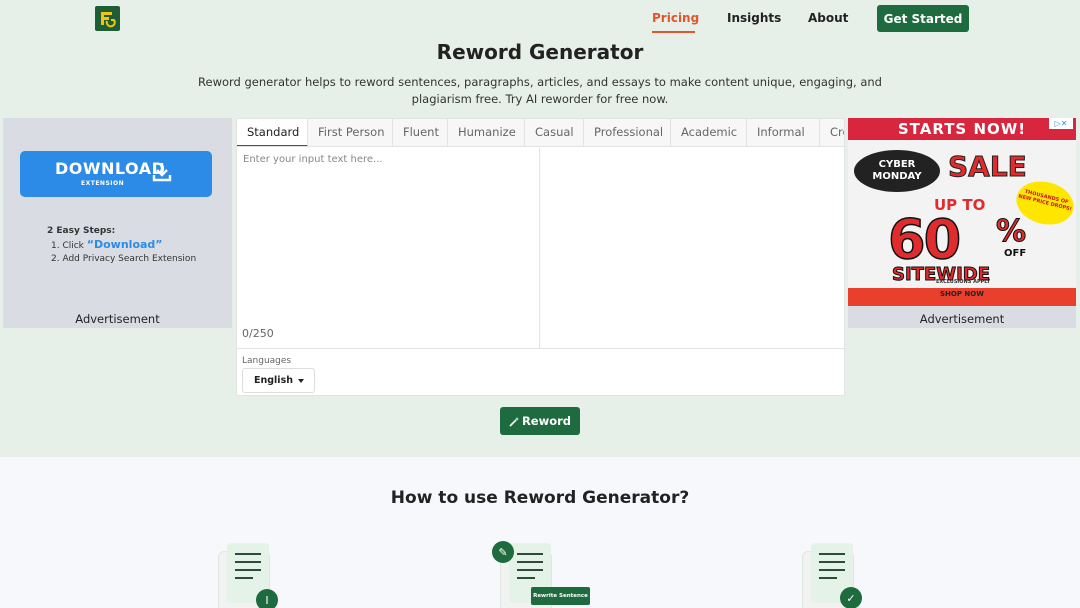 This screenshot has width=1080, height=608. I want to click on download-extension-button: DOWNLOAD EXTENSION, so click(116, 174).